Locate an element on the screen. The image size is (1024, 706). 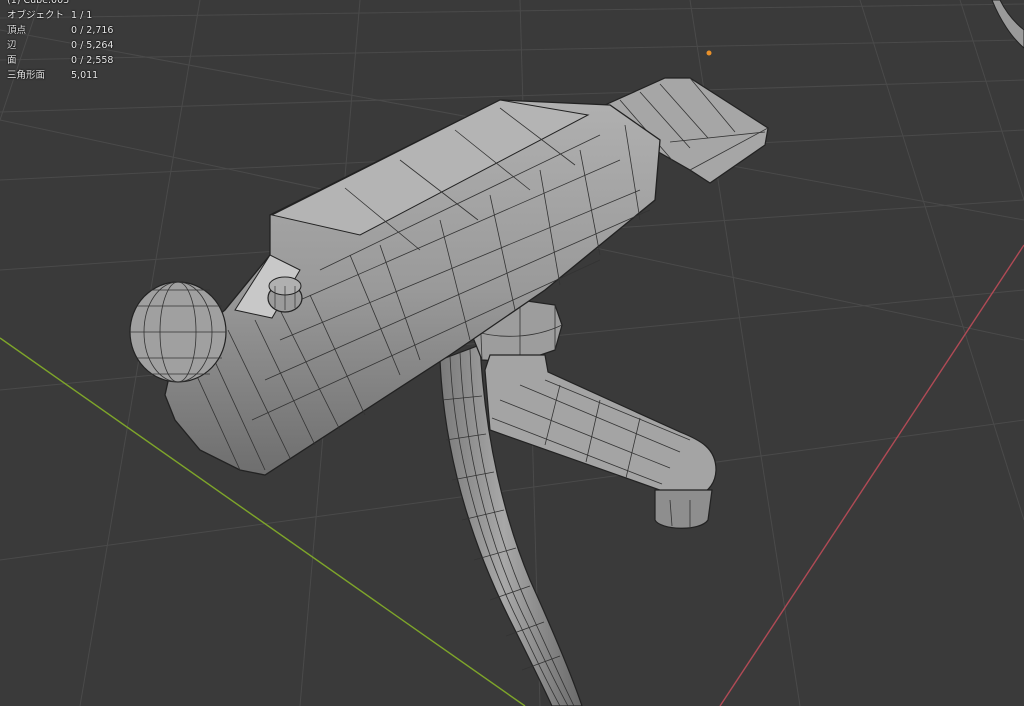
stat-value: 0 / 5,264 is located at coordinates (92, 45).